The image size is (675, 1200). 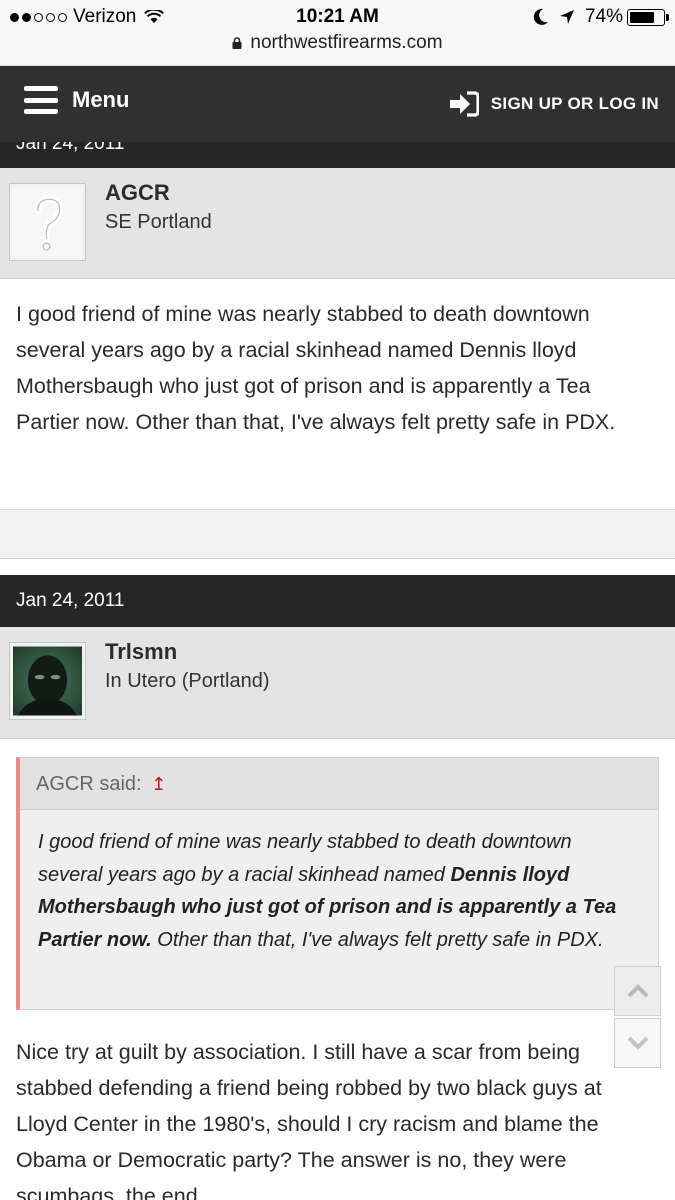 I want to click on sign-up-or-log-in-button: SIGN UP OR LOG IN, so click(x=554, y=104).